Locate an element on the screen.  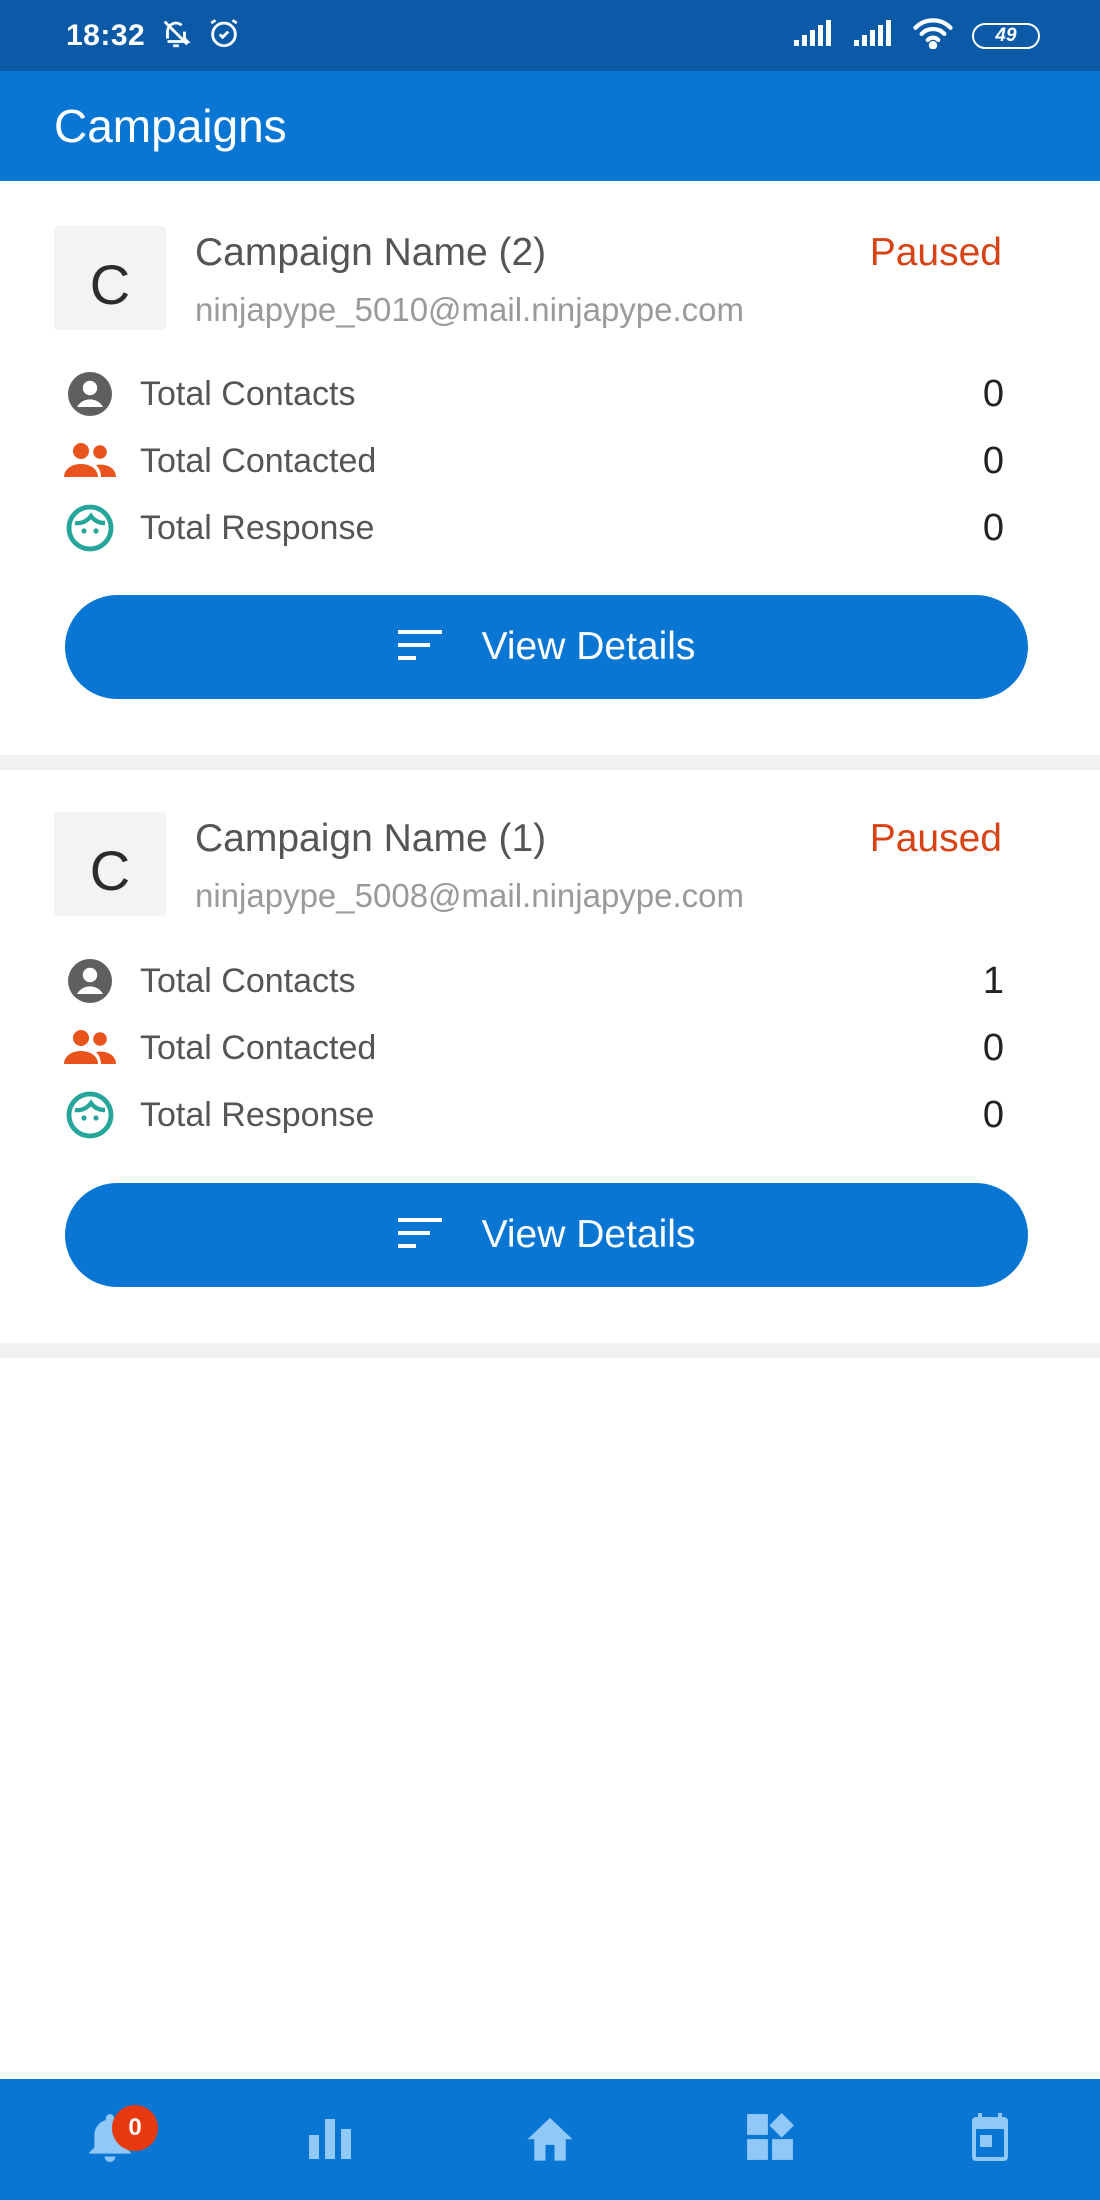
wifi-icon is located at coordinates (933, 35).